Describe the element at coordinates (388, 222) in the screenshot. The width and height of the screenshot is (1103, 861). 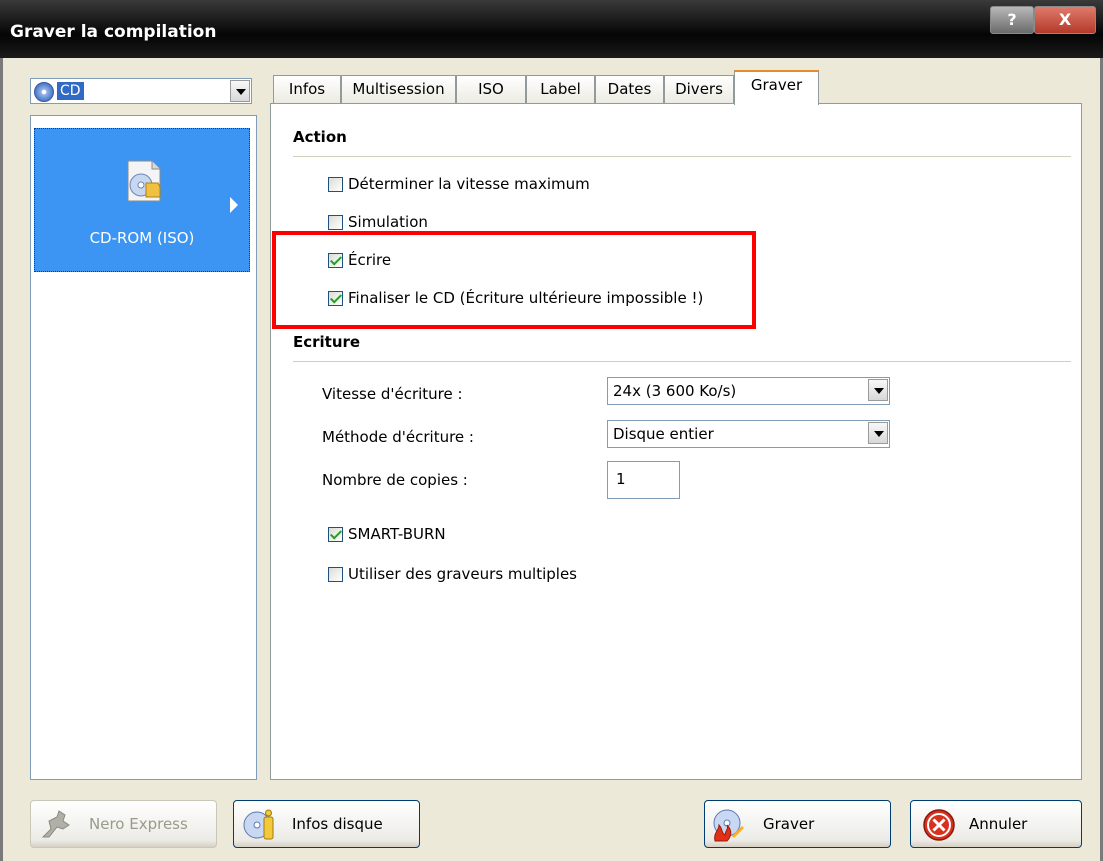
I see `simulation-label: Simulation` at that location.